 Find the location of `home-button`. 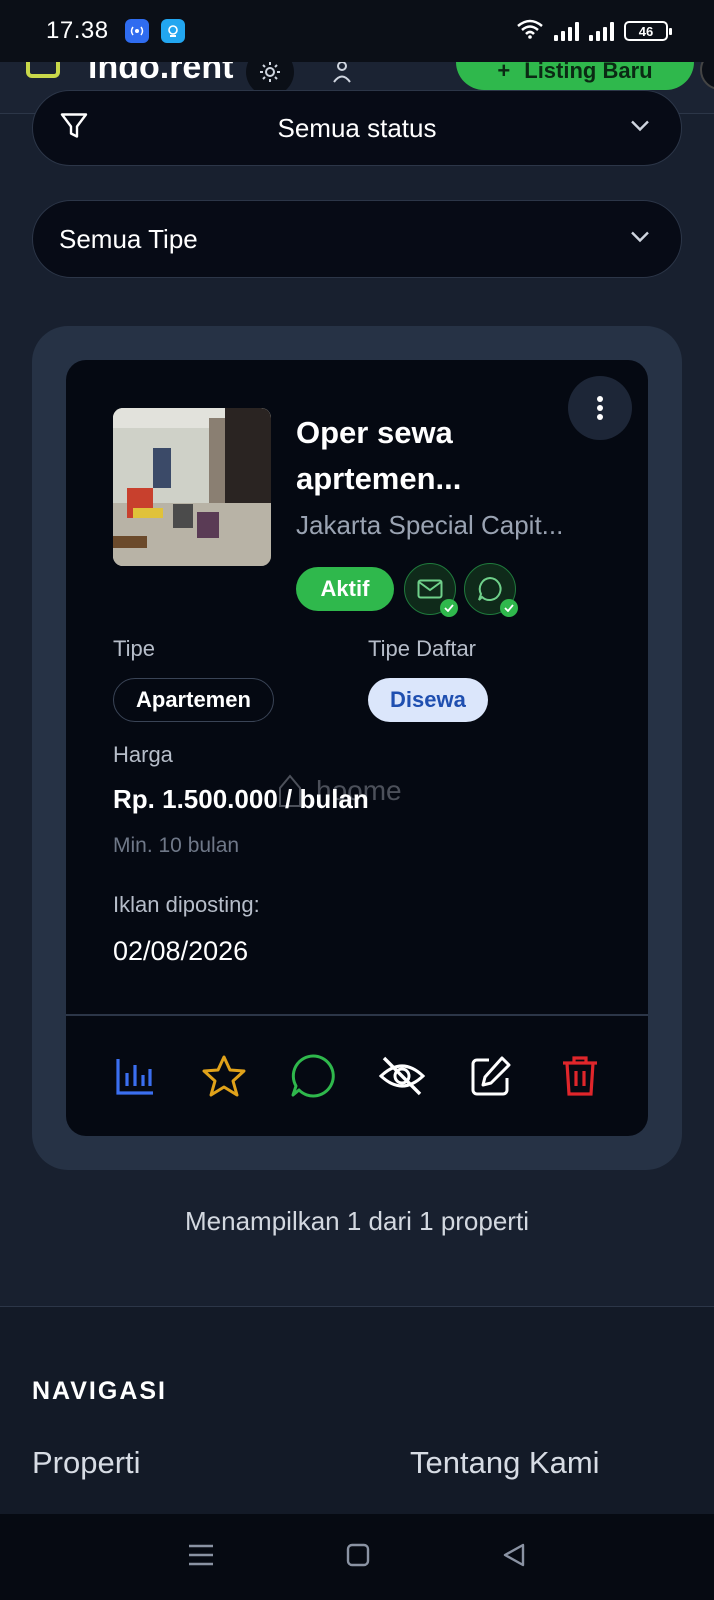

home-button is located at coordinates (358, 1557).